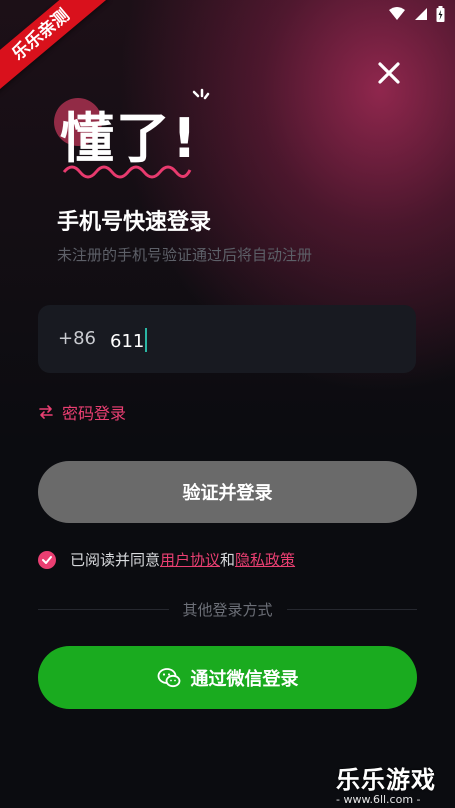 The image size is (455, 808). What do you see at coordinates (168, 677) in the screenshot?
I see `wechat-icon` at bounding box center [168, 677].